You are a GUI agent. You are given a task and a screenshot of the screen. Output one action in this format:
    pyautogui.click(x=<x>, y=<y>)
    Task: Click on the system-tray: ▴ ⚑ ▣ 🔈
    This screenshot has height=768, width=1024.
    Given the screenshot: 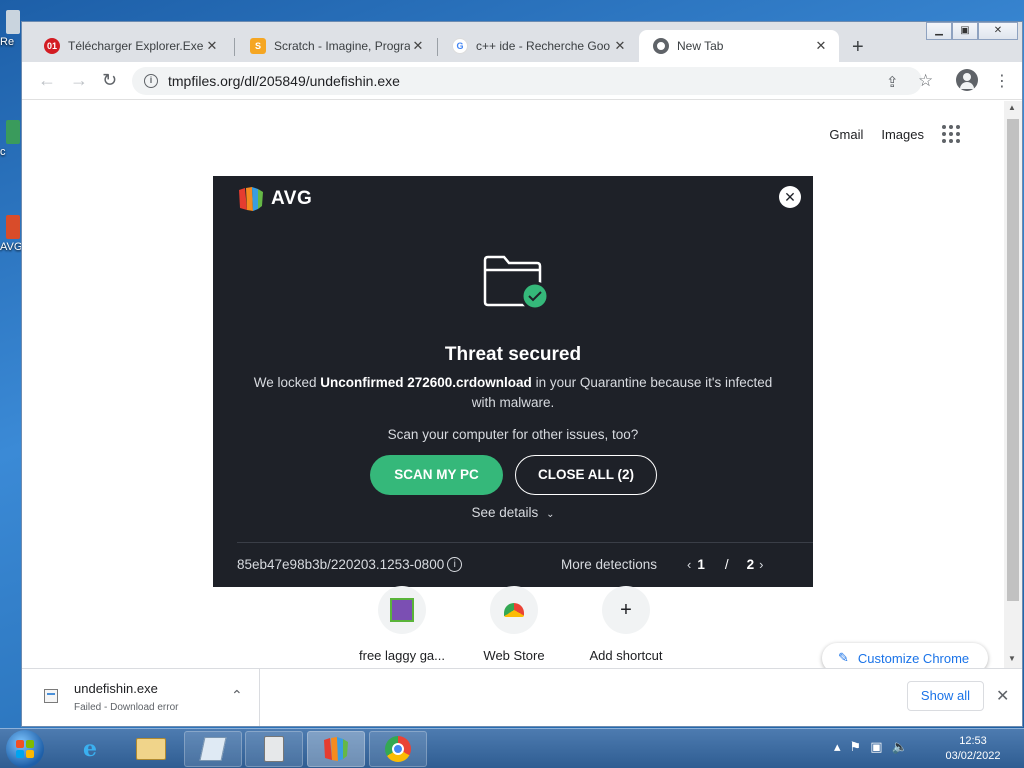 What is the action you would take?
    pyautogui.click(x=871, y=747)
    